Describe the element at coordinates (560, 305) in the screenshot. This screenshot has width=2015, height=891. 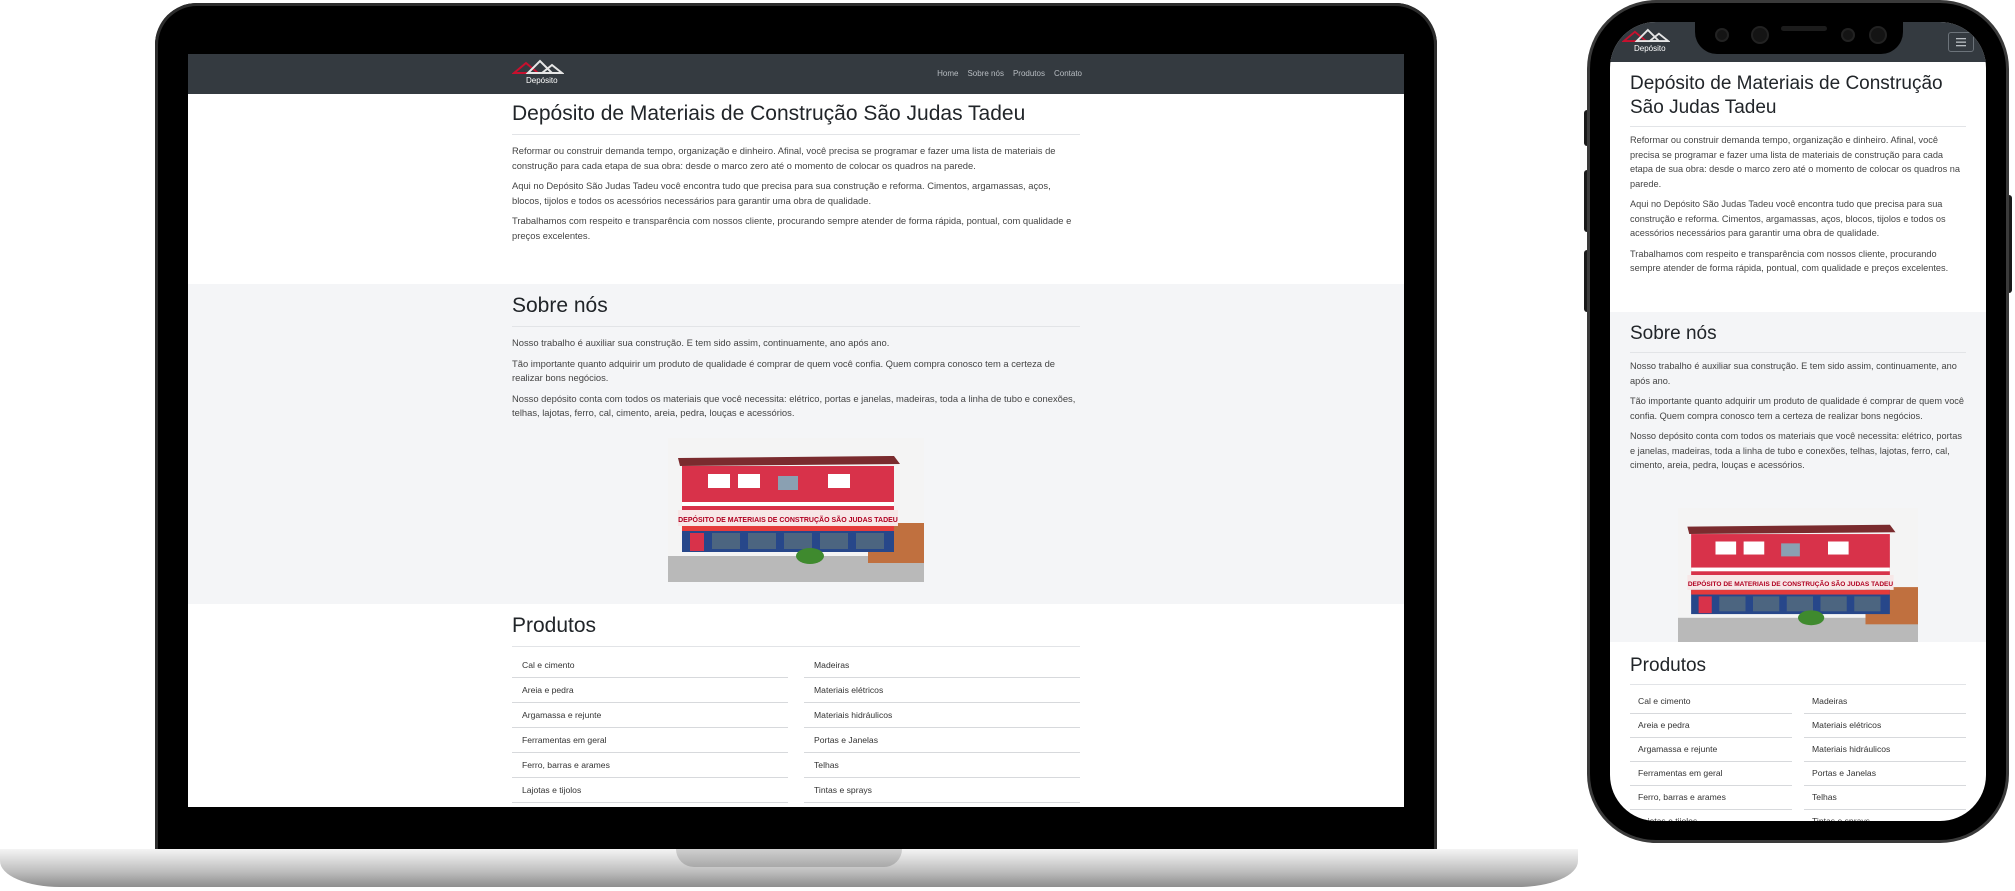
I see `about-title: Sobre nós` at that location.